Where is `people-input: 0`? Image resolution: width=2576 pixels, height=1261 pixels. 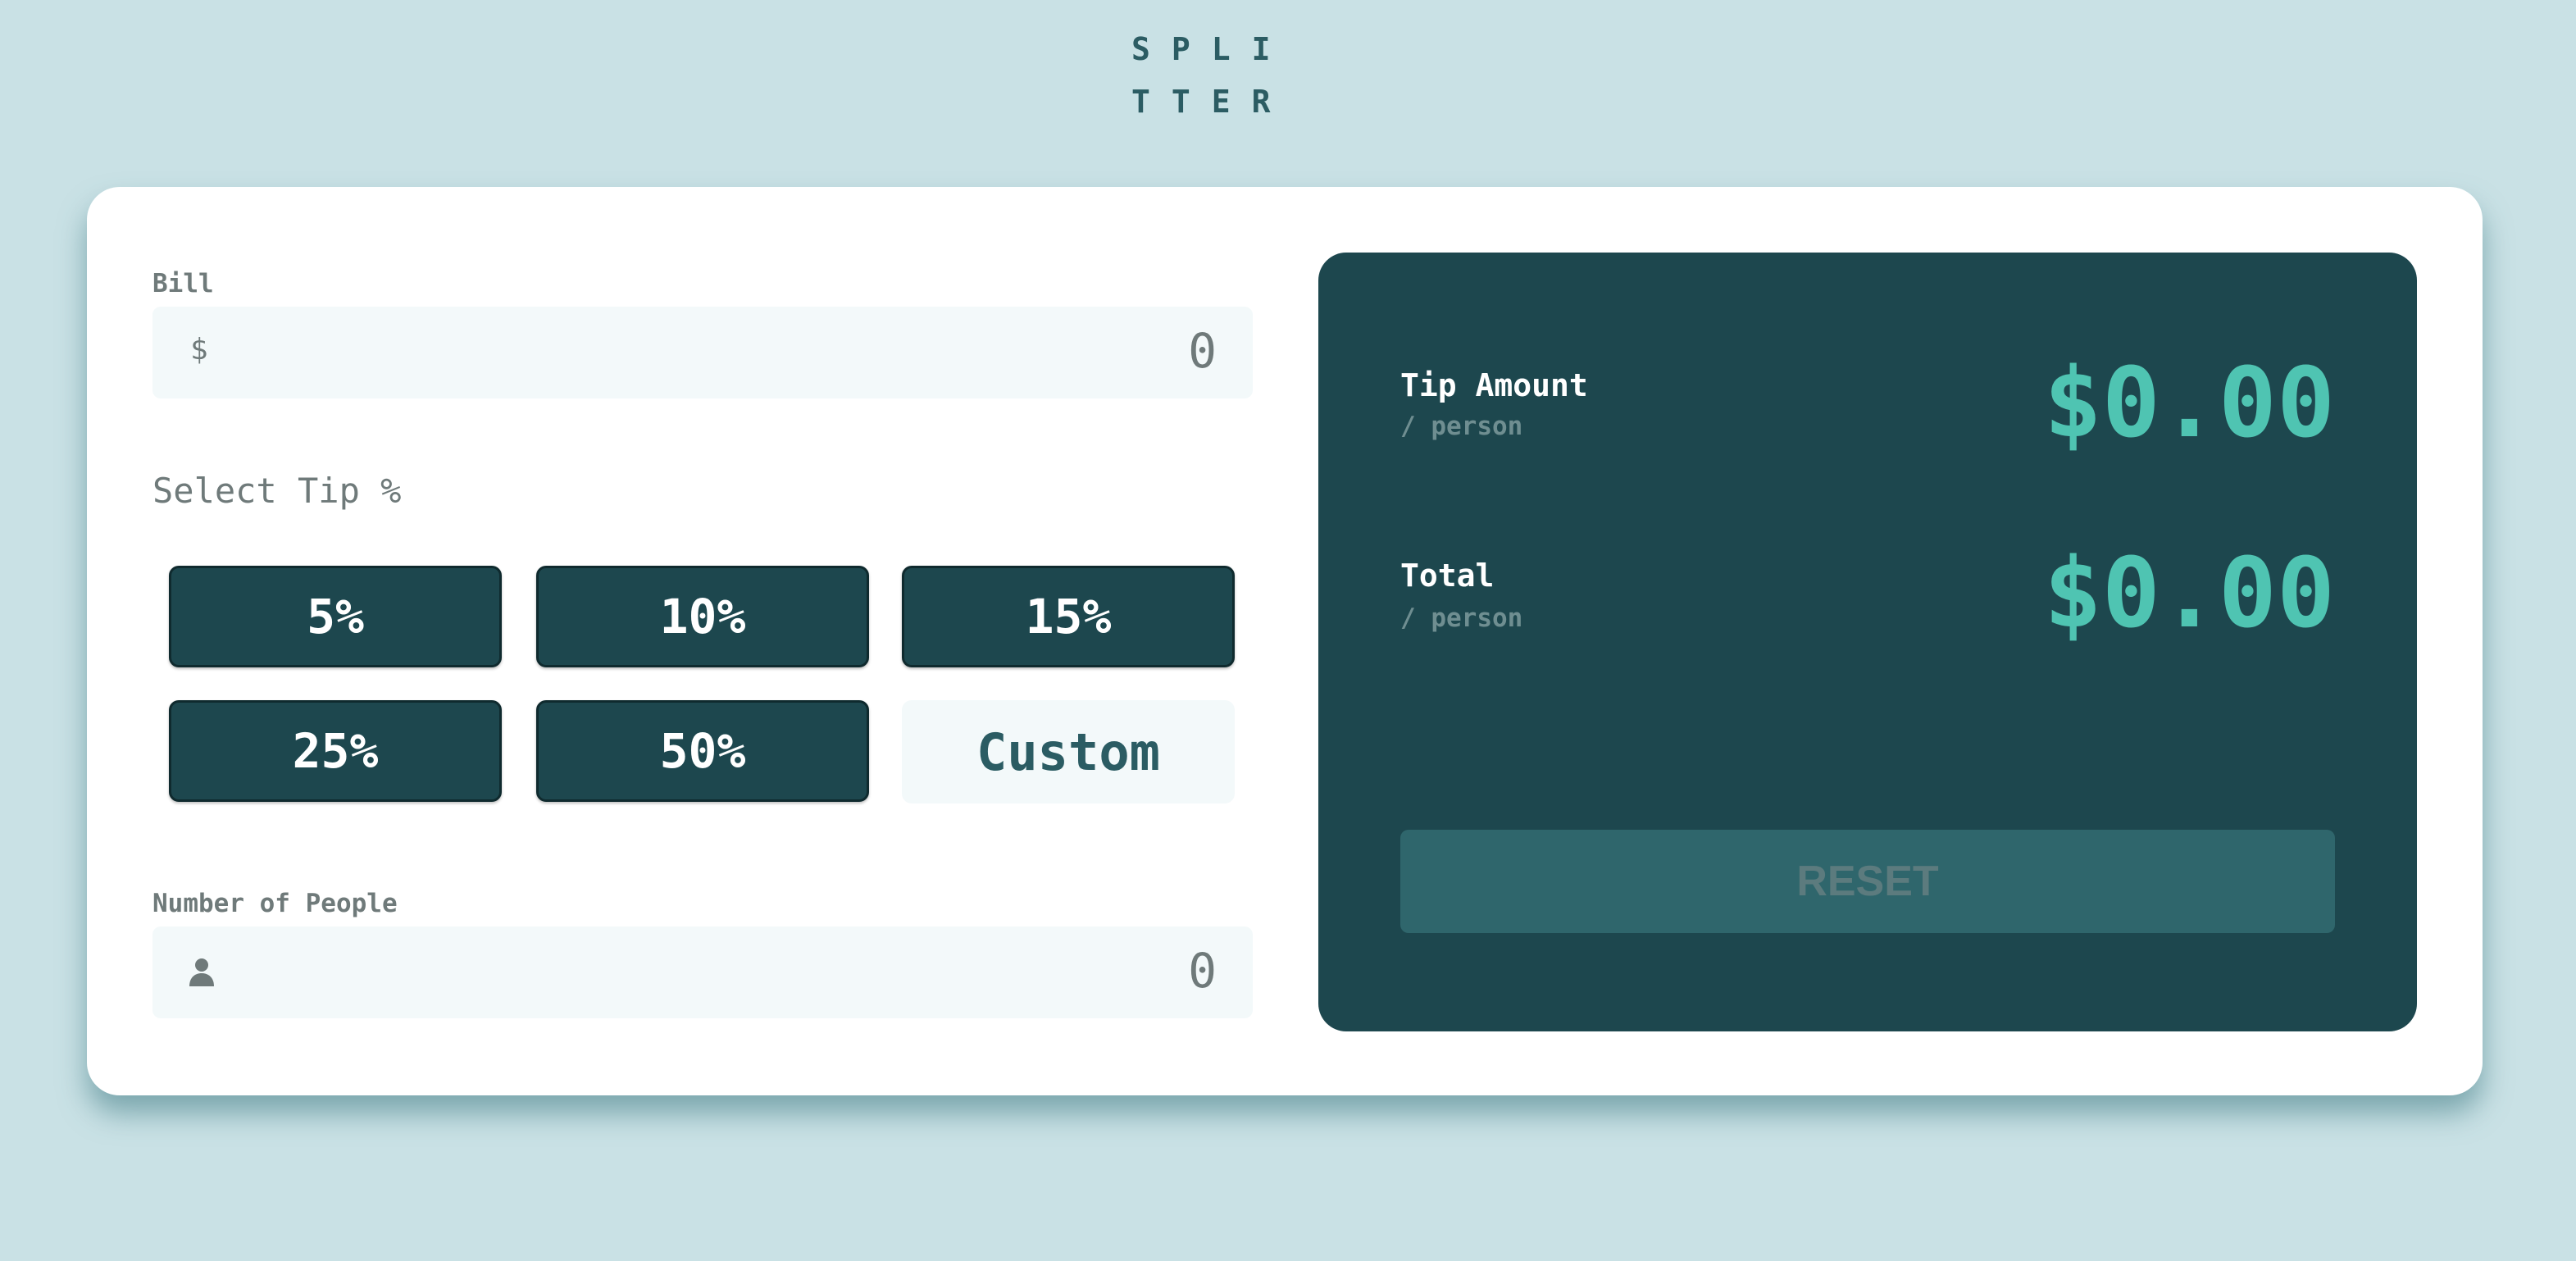
people-input: 0 is located at coordinates (702, 972).